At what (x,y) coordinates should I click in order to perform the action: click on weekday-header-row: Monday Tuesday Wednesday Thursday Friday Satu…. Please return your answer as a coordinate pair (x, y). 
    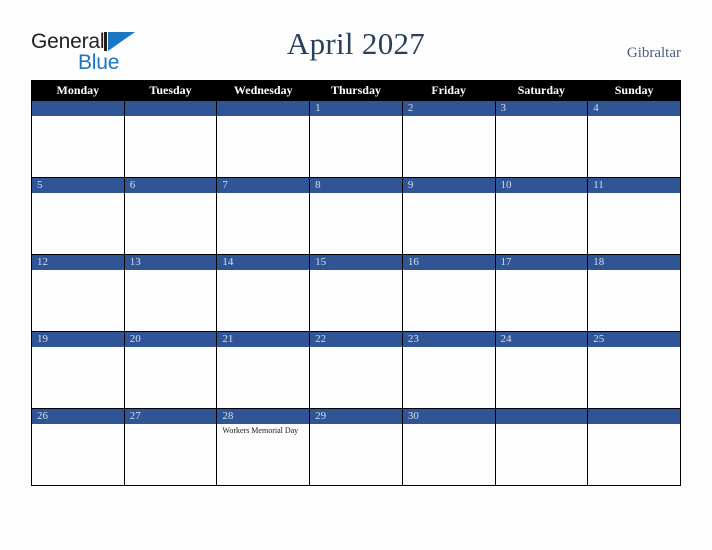
    Looking at the image, I should click on (356, 90).